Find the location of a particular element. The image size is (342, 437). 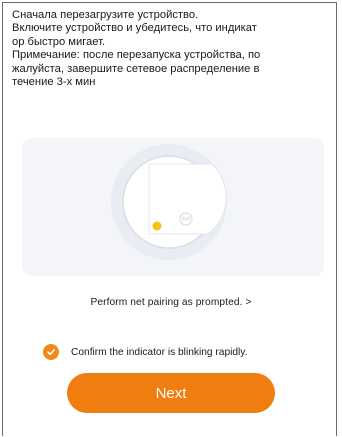

device-illustration-icon is located at coordinates (169, 202).